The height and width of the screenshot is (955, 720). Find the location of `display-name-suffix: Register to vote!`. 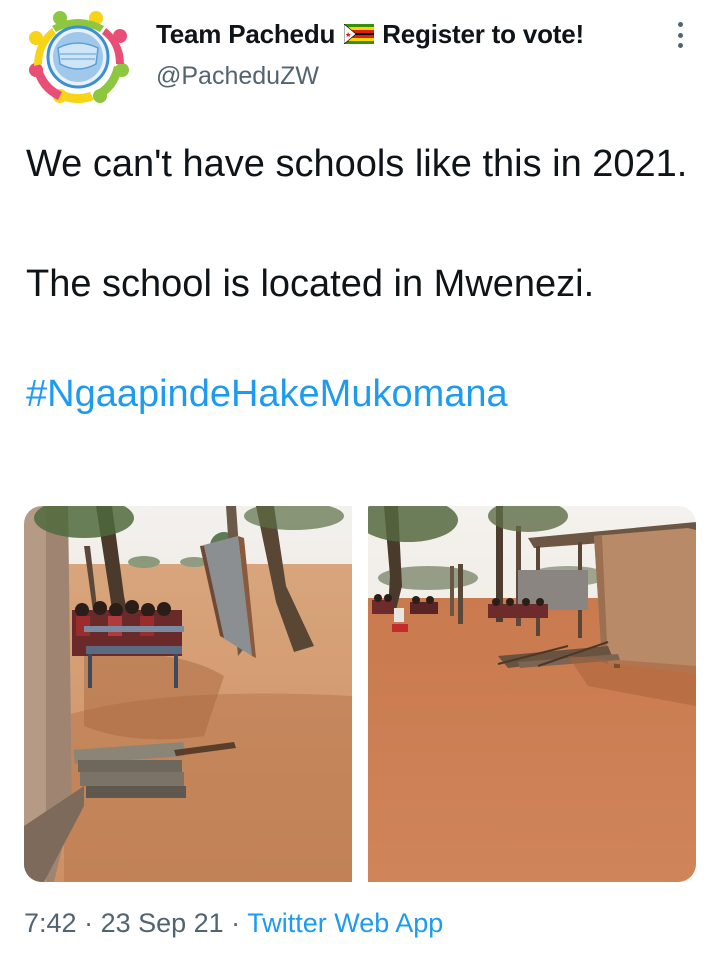

display-name-suffix: Register to vote! is located at coordinates (483, 34).